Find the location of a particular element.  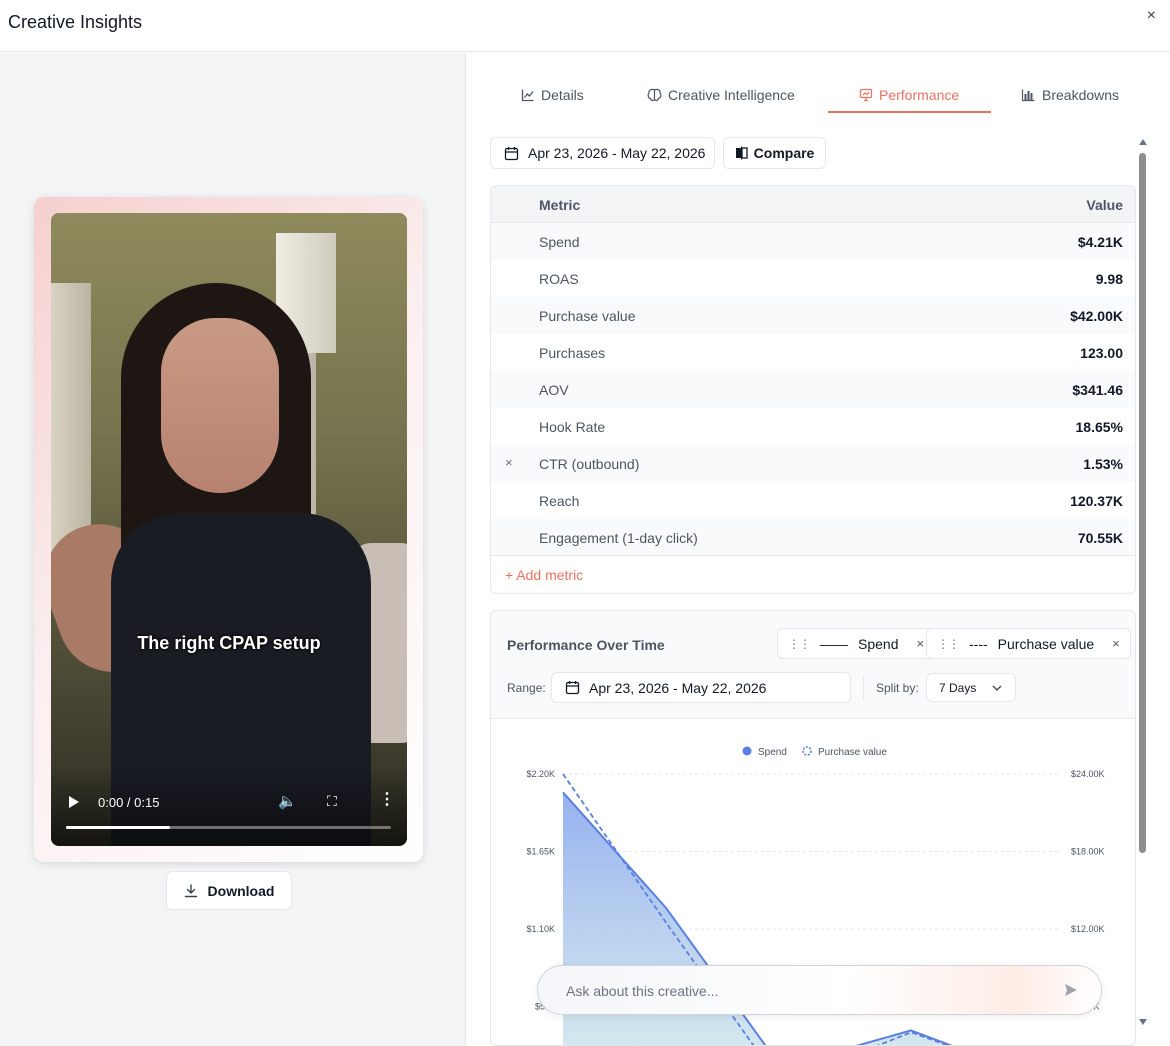

metric-name: Hook Rate is located at coordinates (572, 427).